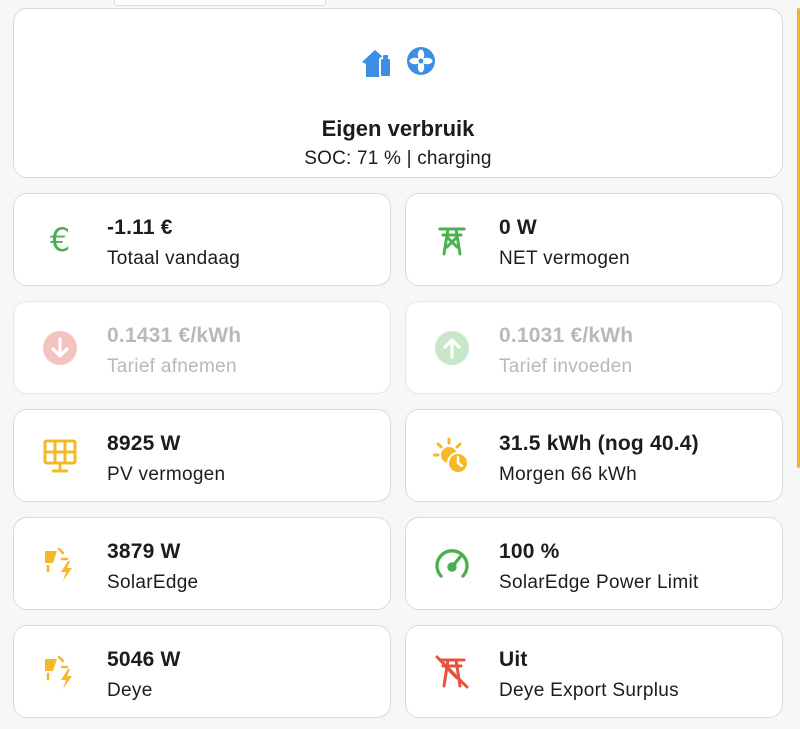  I want to click on arrow-down-circle-icon, so click(60, 348).